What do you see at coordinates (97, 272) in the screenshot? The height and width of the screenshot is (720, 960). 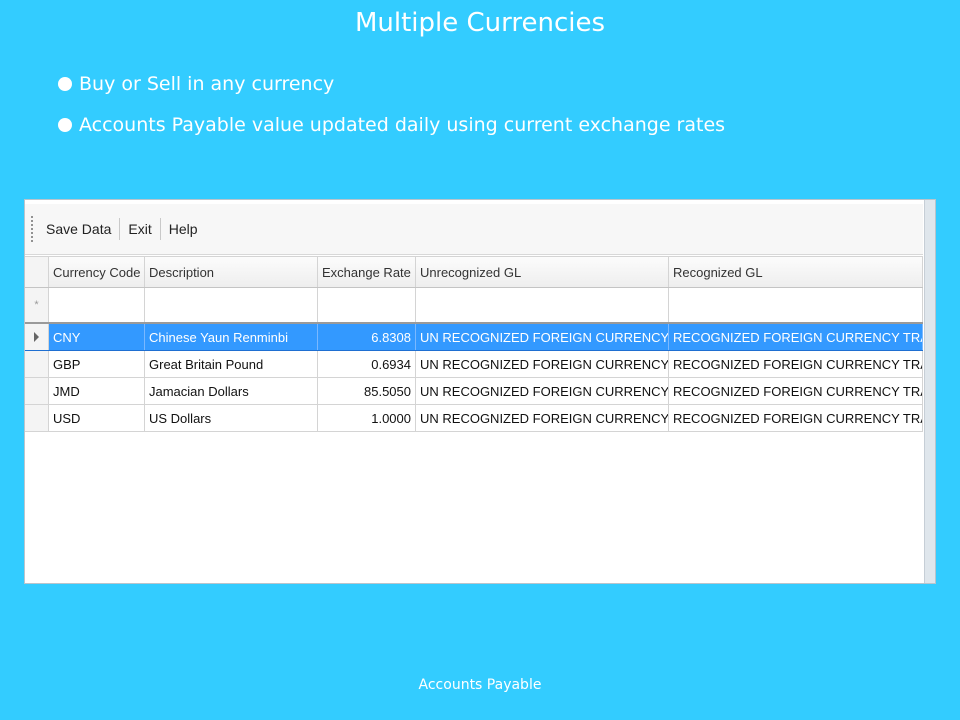 I see `column-header-currency-code: Currency Code` at bounding box center [97, 272].